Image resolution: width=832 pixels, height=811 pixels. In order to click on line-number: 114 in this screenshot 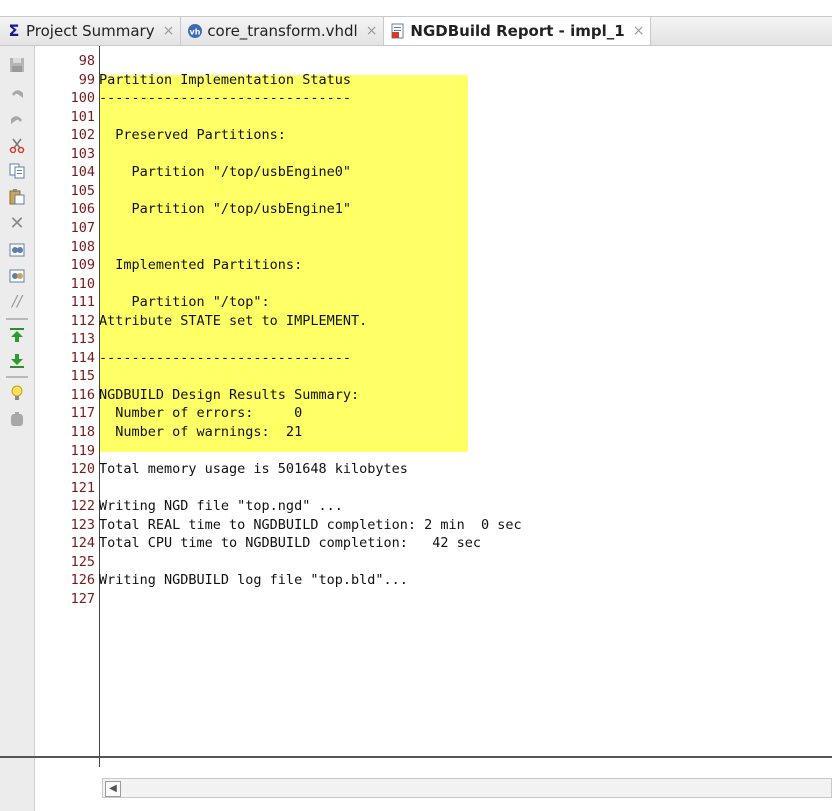, I will do `click(82, 357)`.